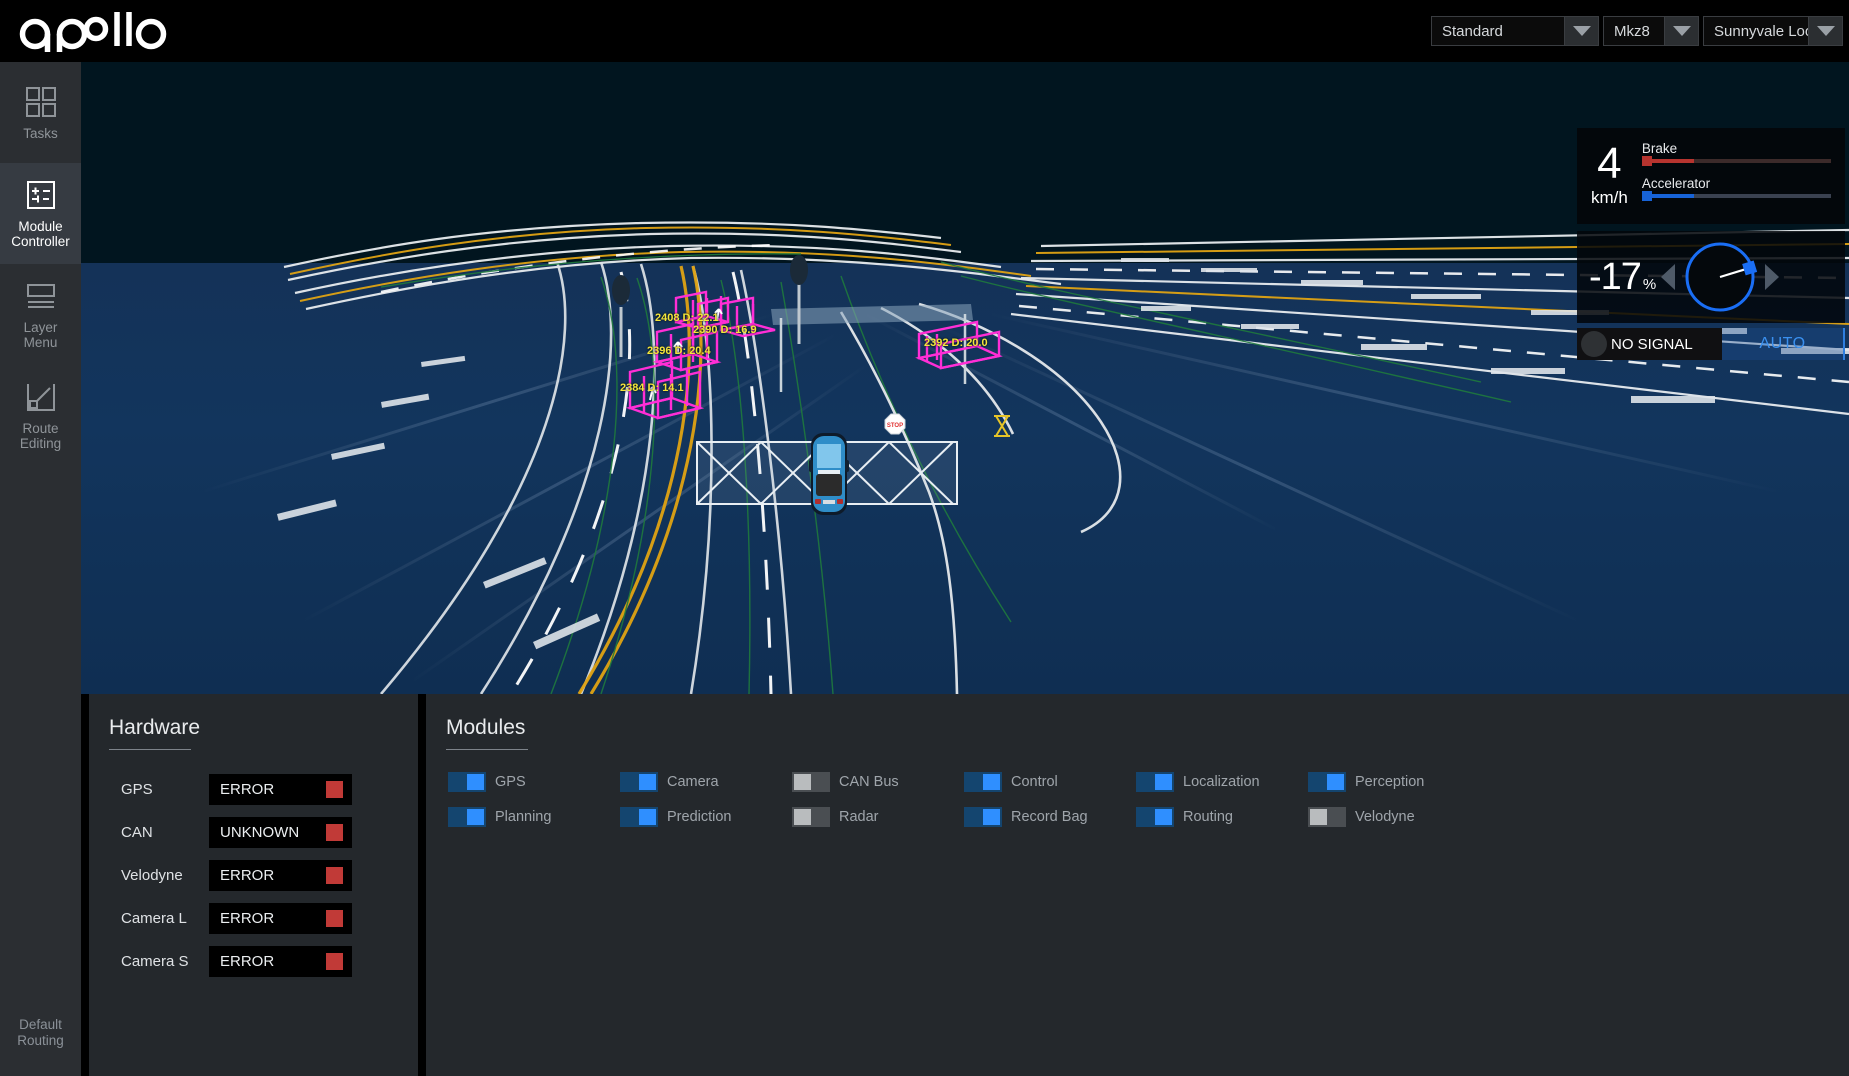  I want to click on sidebar-item-route-editing: Route Editing, so click(40, 415).